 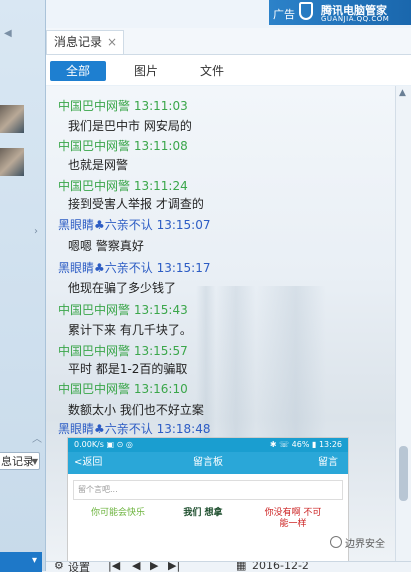 I want to click on chevron-down-icon: ▼, so click(x=34, y=461).